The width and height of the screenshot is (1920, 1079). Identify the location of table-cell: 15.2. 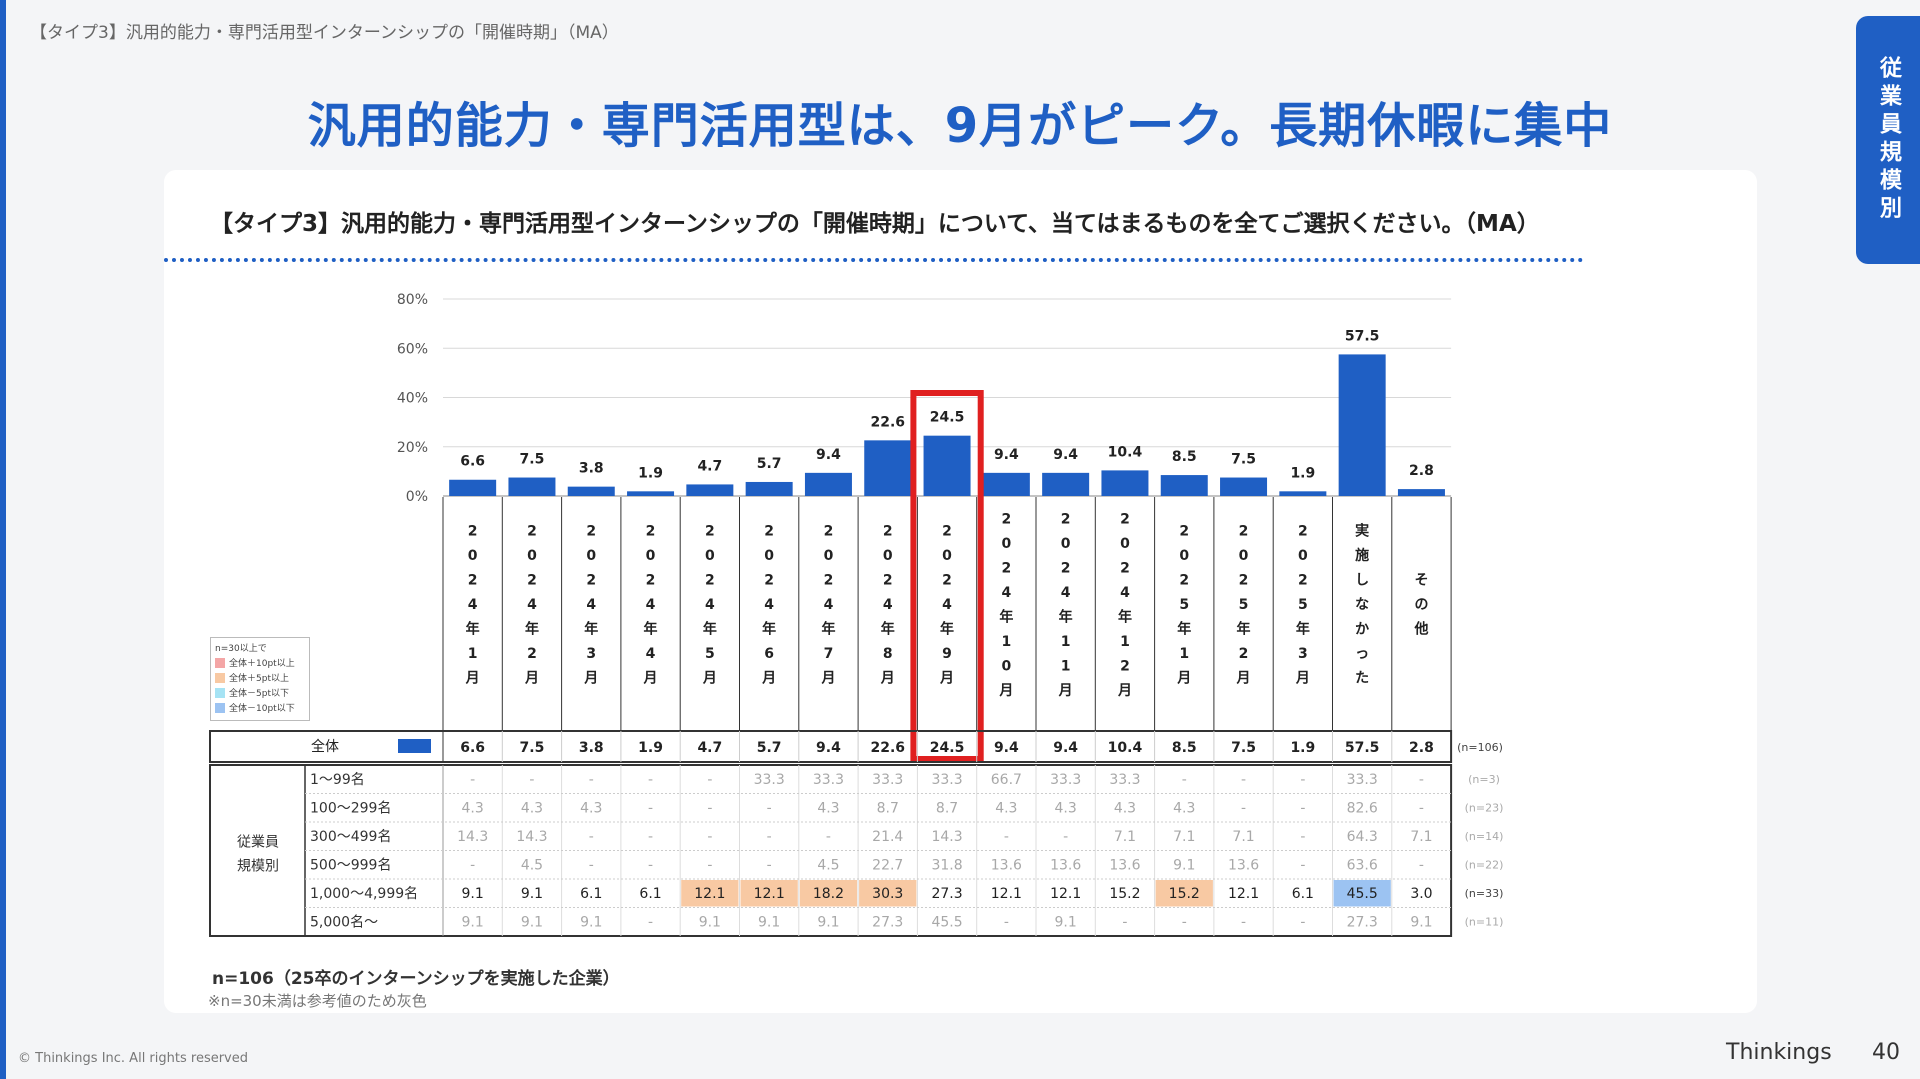
(1124, 894).